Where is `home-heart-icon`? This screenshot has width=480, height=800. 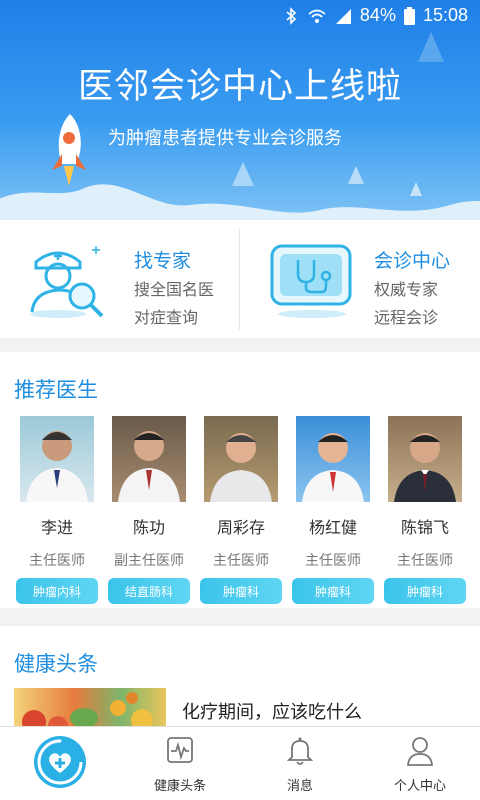 home-heart-icon is located at coordinates (60, 762).